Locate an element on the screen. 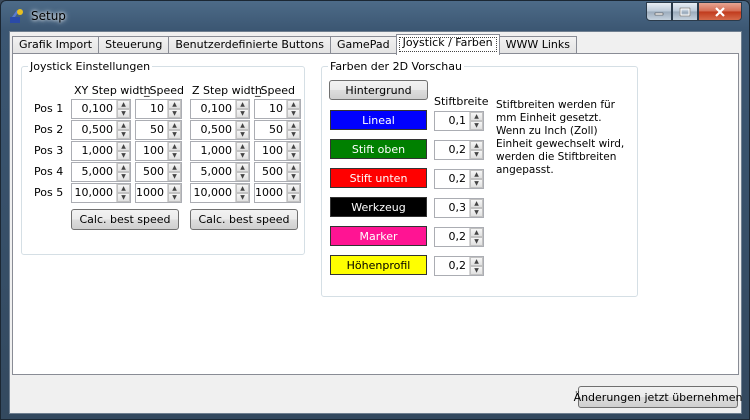 The height and width of the screenshot is (420, 750). z-step-input: 0,500 ▲ ▼ is located at coordinates (220, 130).